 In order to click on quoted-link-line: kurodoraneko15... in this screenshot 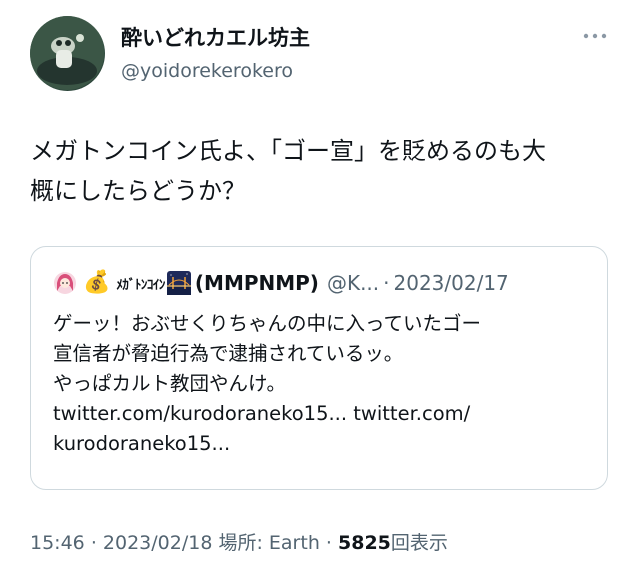, I will do `click(323, 444)`.